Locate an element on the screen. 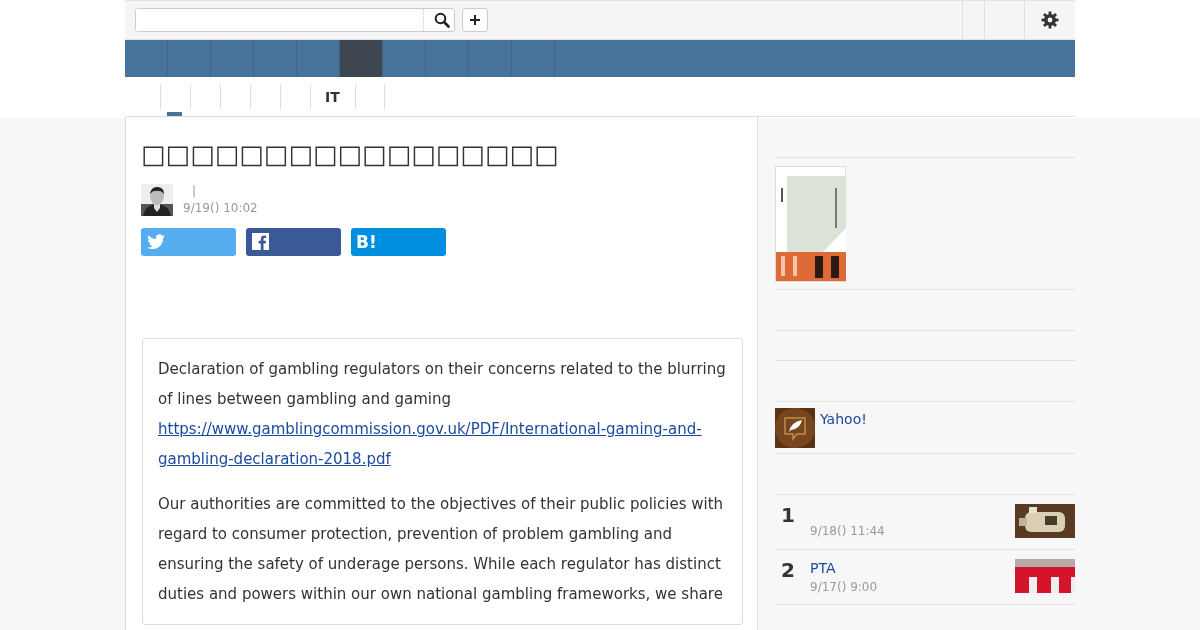 The image size is (1200, 630). ranking-title-link: PTA is located at coordinates (912, 568).